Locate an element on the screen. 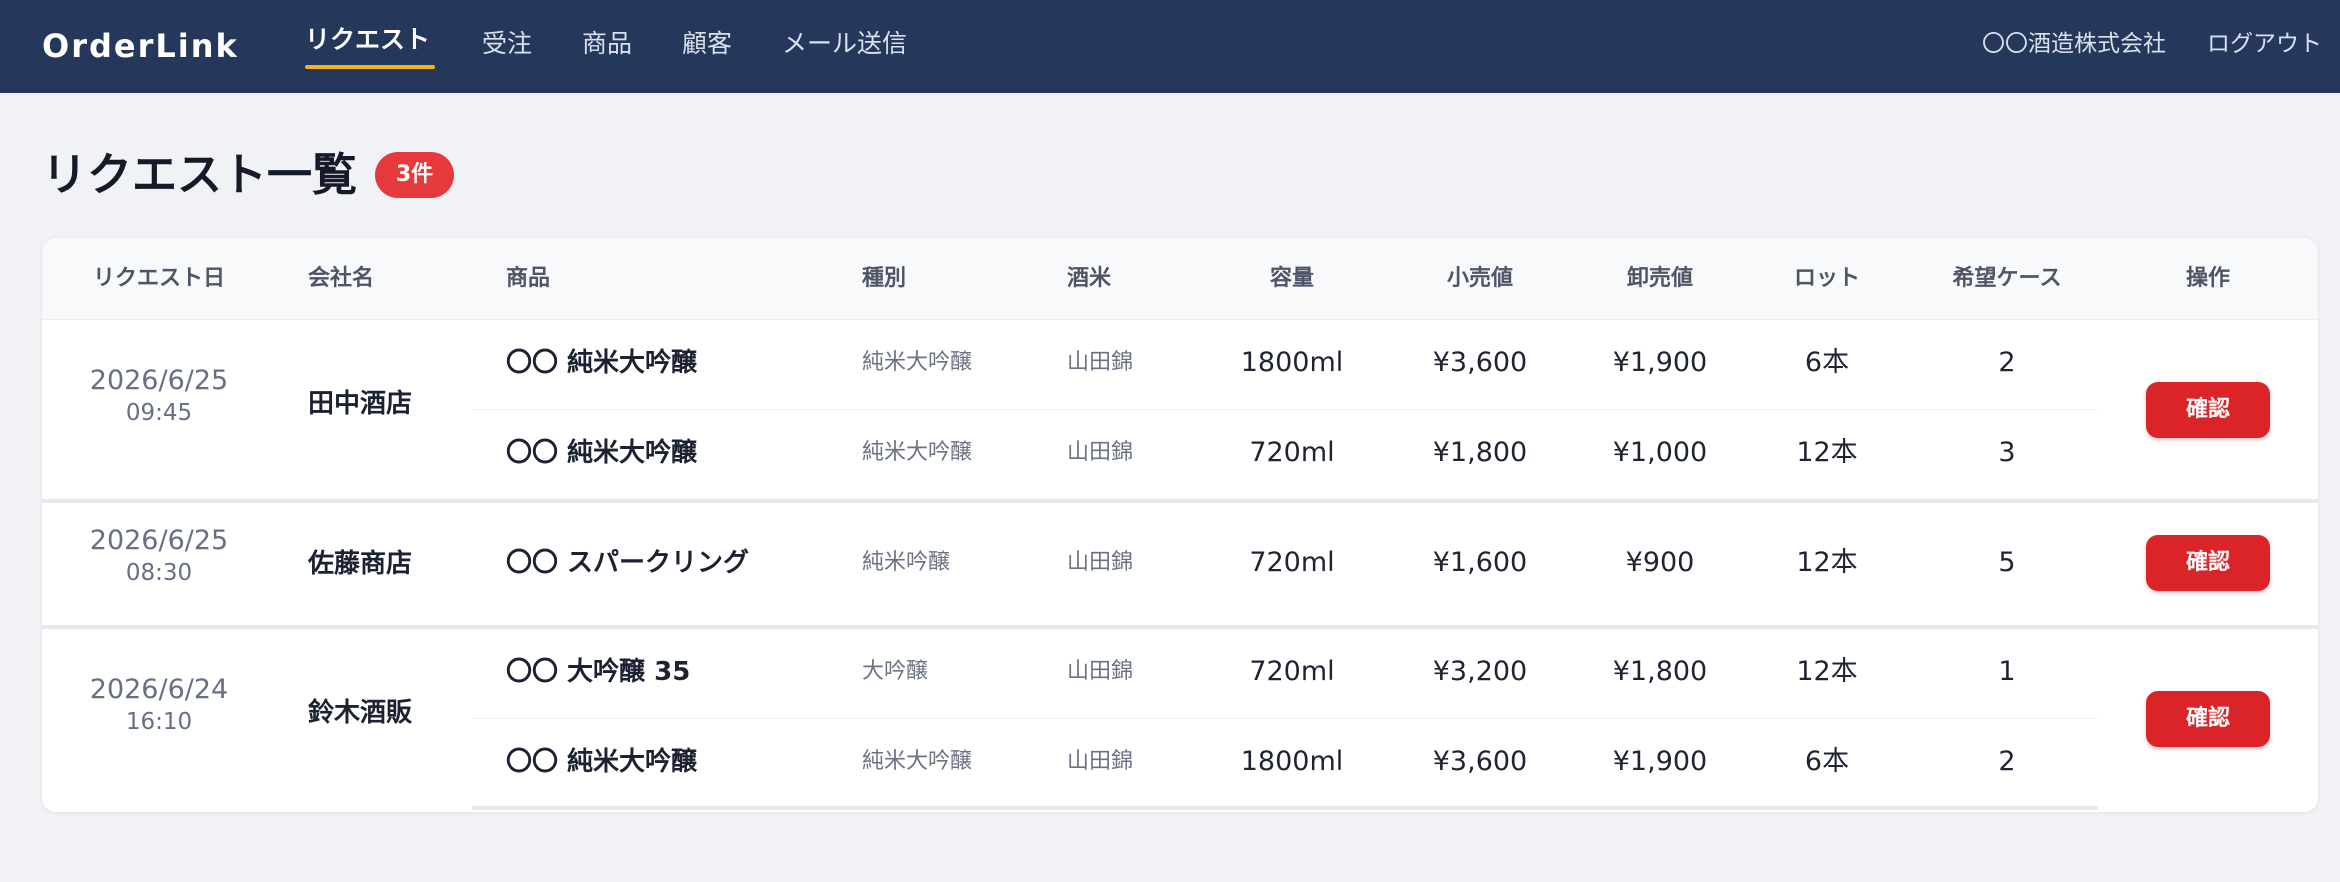 This screenshot has width=2340, height=882. nav-item-mail: メール送信 is located at coordinates (844, 44).